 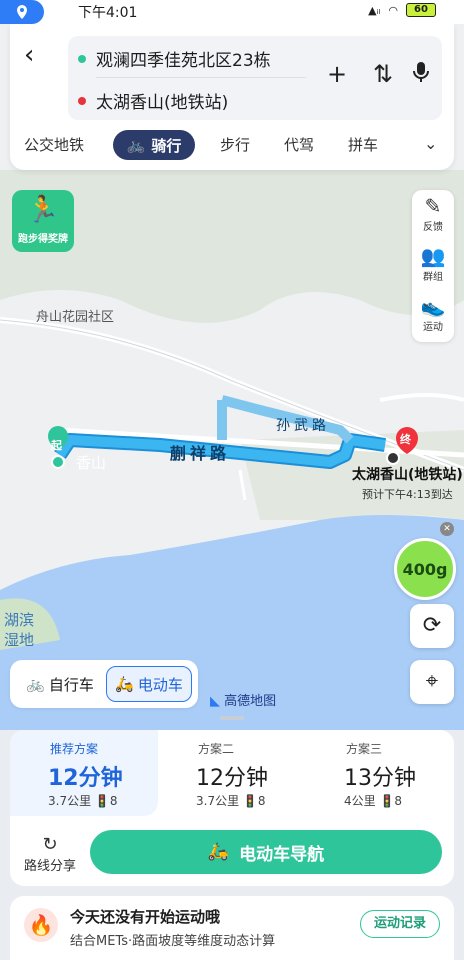 I want to click on feedback-label: 反馈, so click(x=433, y=227).